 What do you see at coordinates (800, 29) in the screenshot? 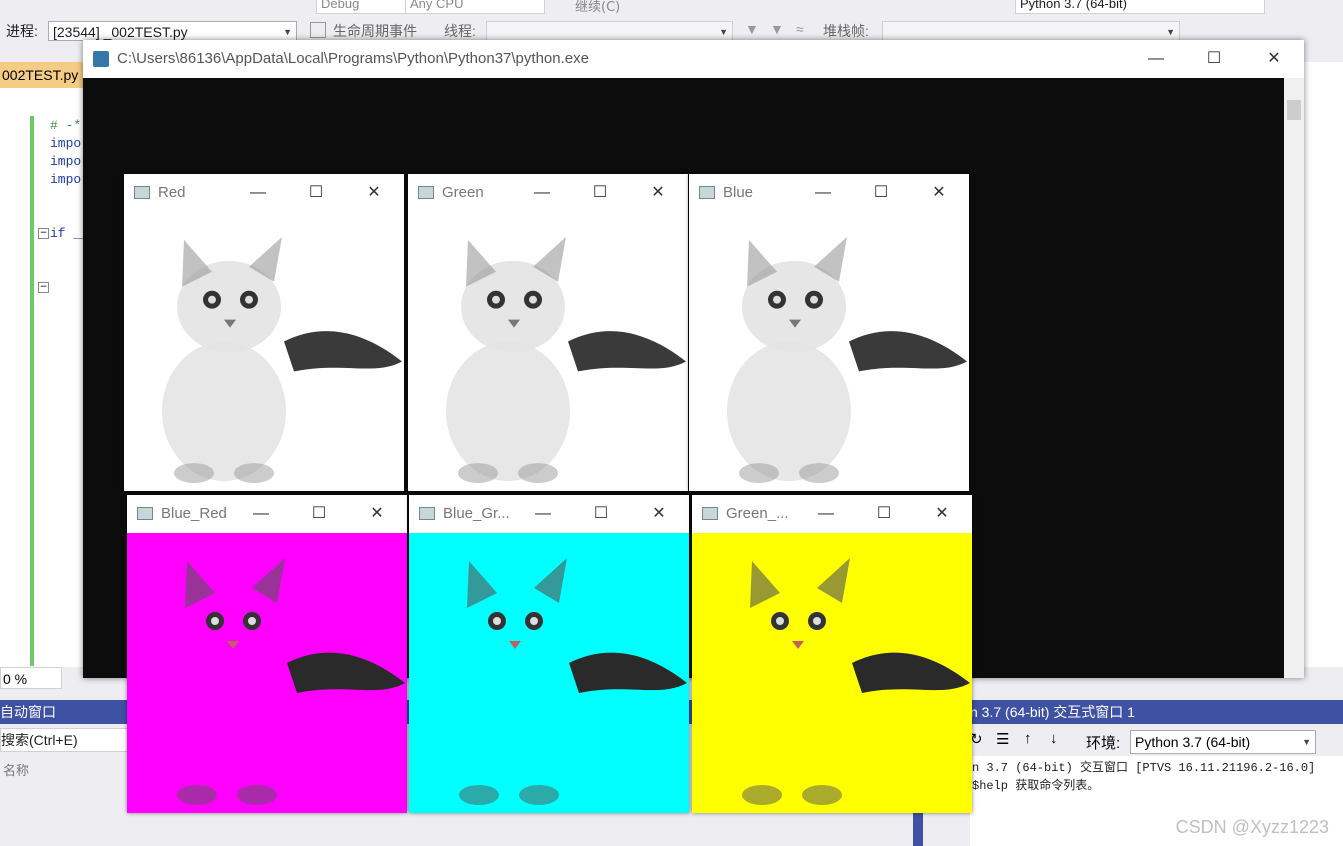
I see `threads-icon: ≈` at bounding box center [800, 29].